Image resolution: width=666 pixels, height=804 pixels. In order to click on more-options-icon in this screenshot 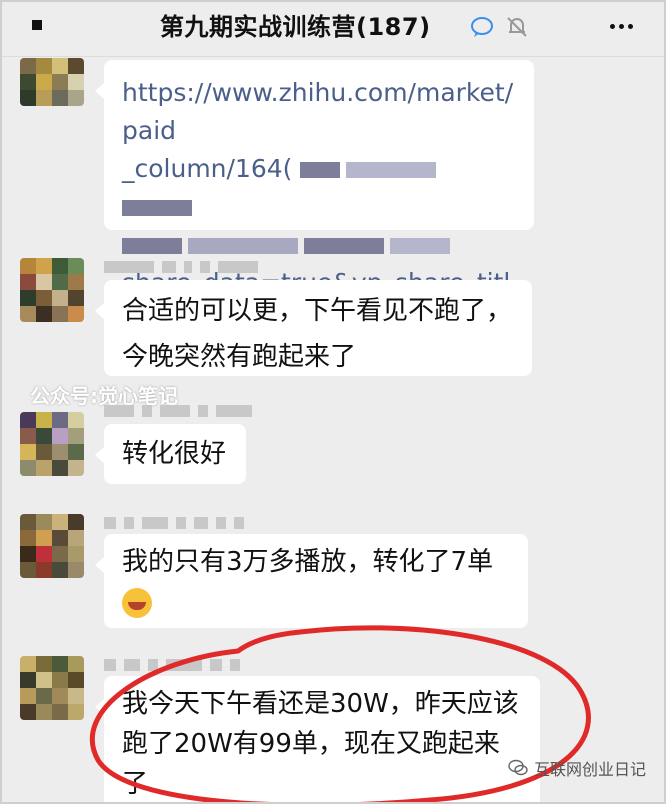, I will do `click(625, 27)`.